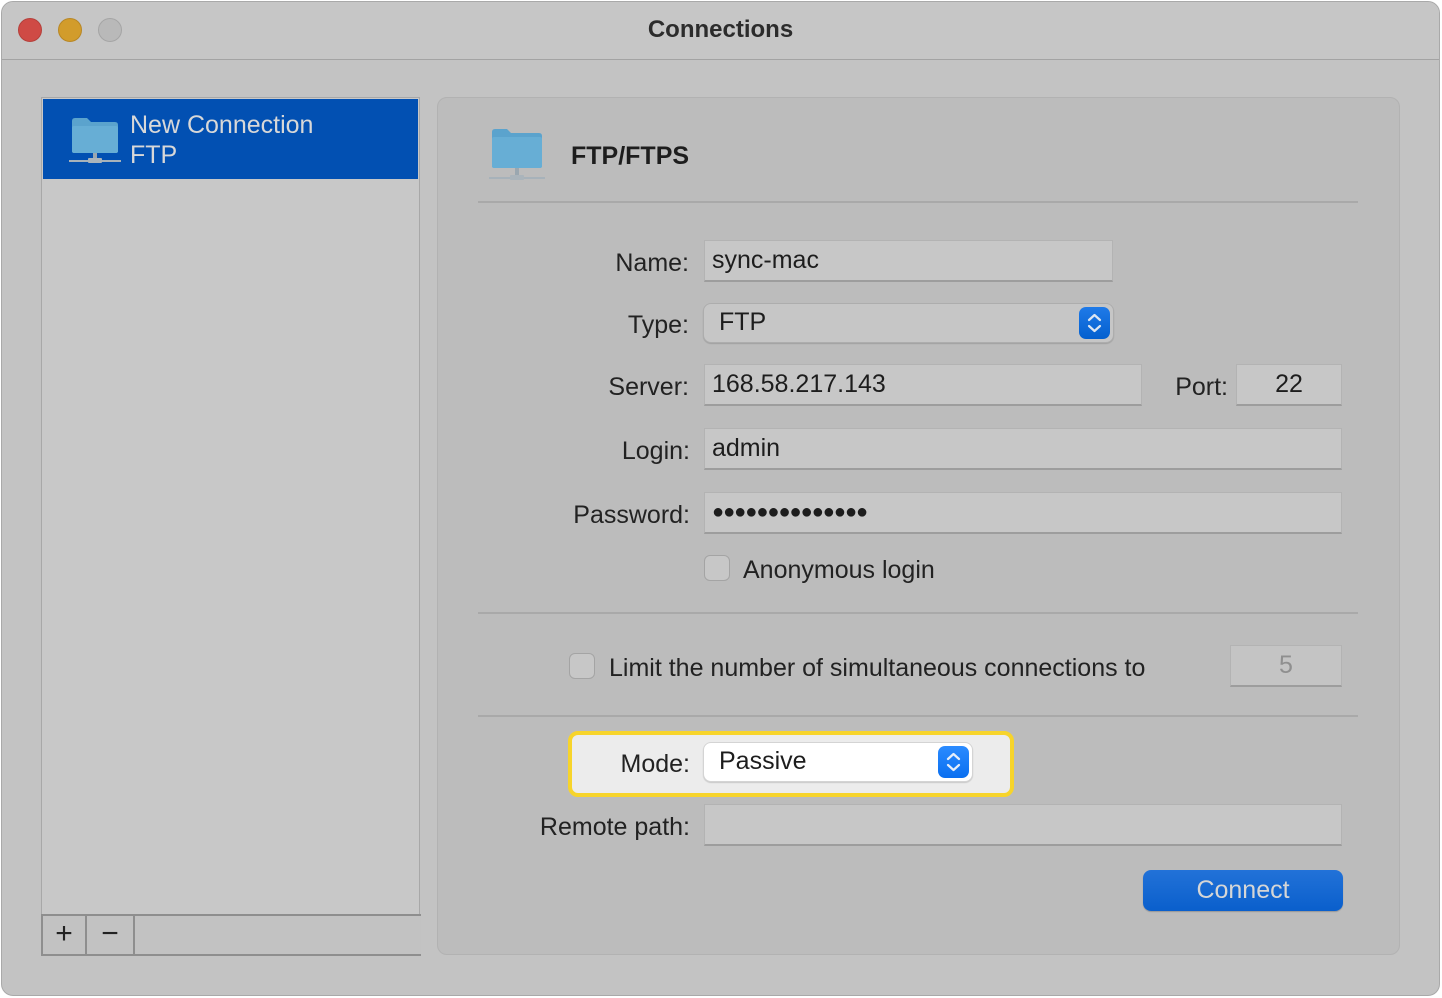  I want to click on remote-path-field, so click(1023, 825).